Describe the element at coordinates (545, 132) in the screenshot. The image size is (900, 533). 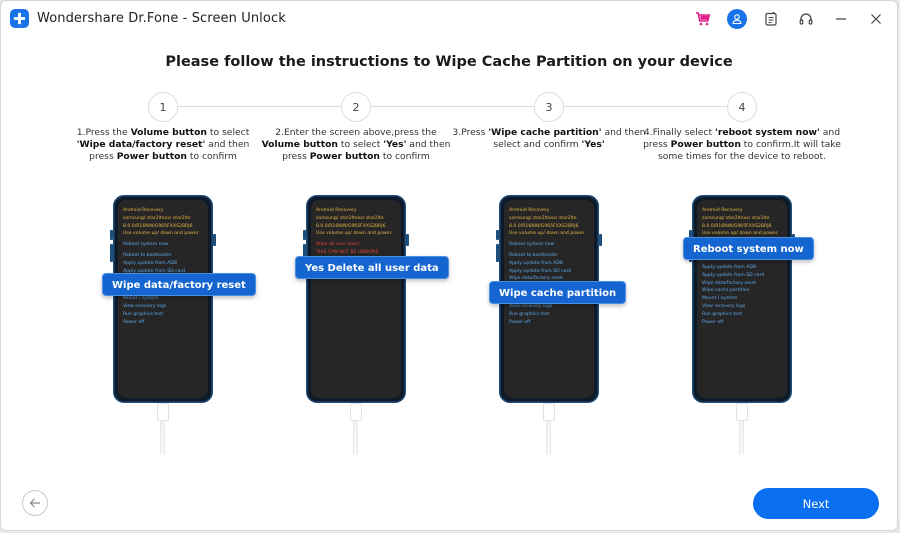
I see `step-emphasis: 'Wipe cache partition'` at that location.